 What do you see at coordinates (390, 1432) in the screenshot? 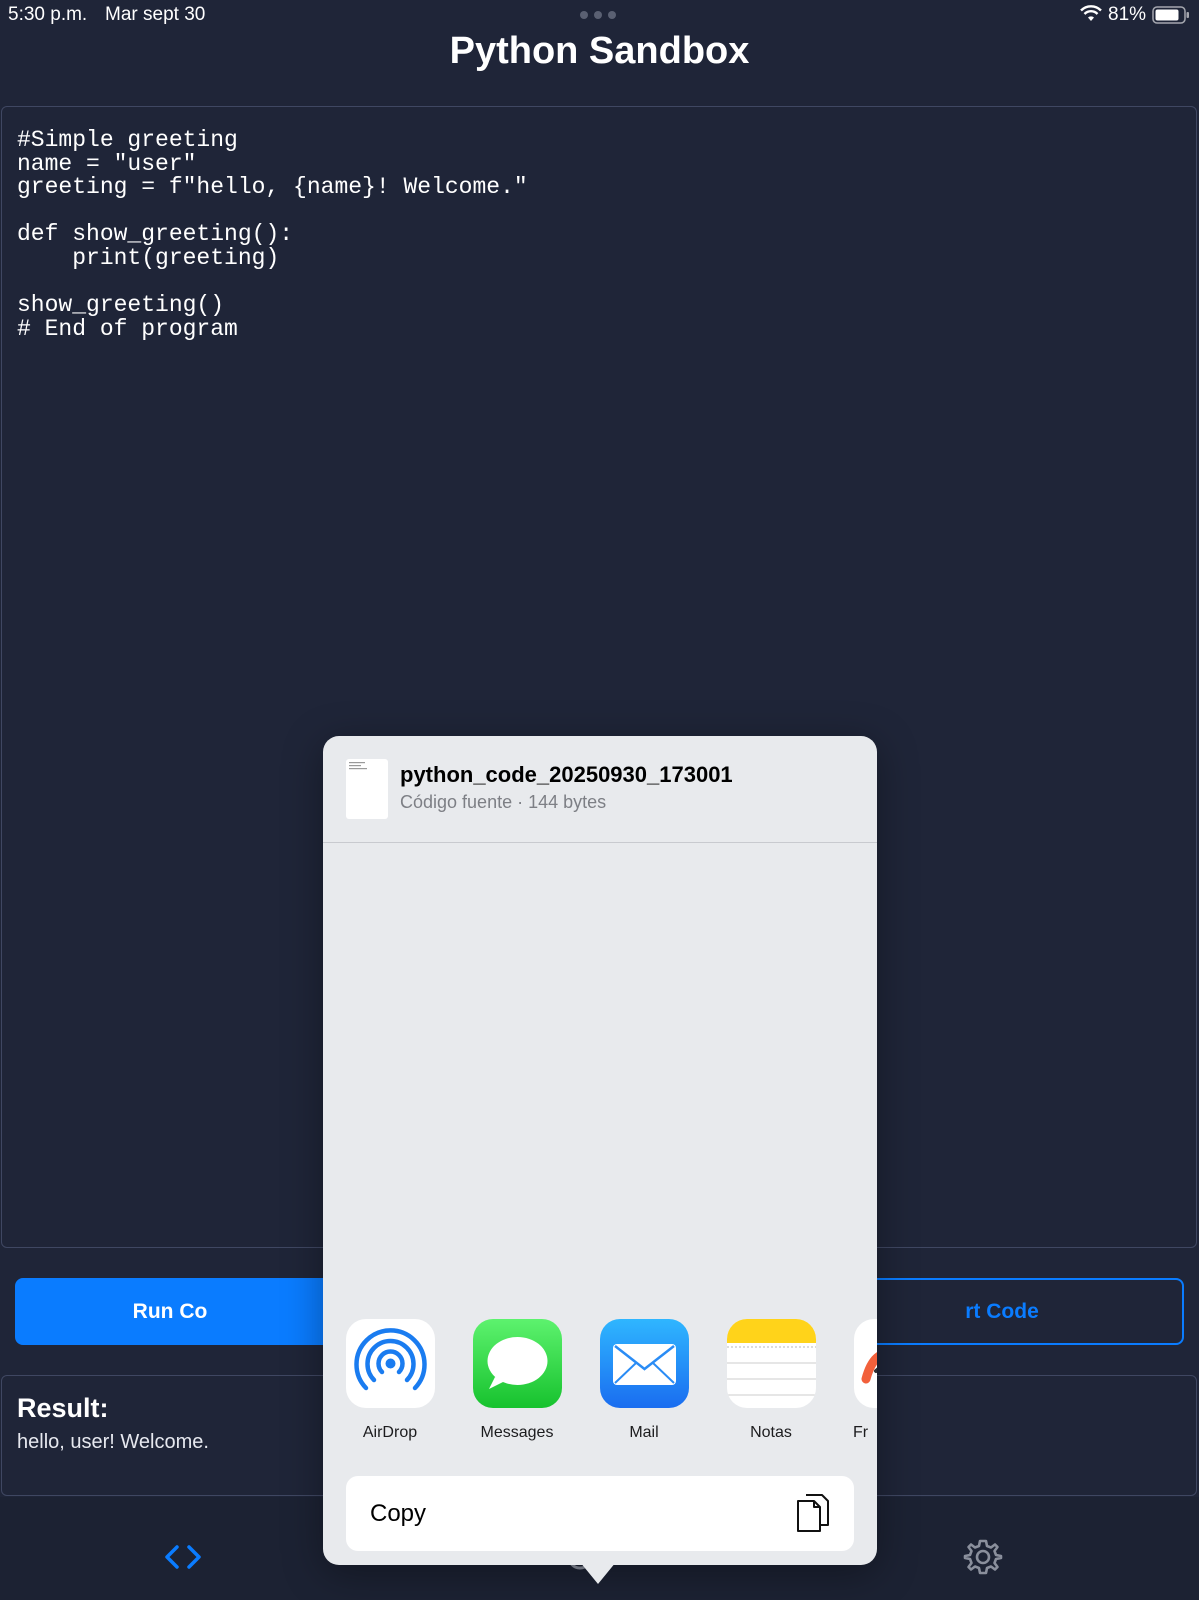
I see `app-label: AirDrop` at bounding box center [390, 1432].